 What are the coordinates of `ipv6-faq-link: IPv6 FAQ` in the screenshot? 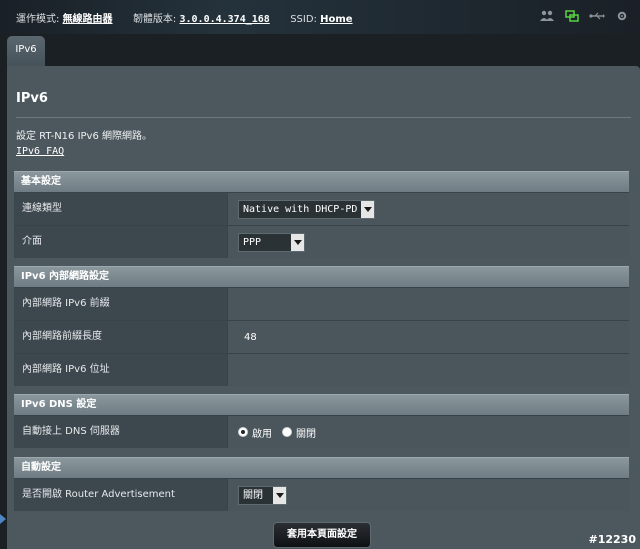 It's located at (40, 151).